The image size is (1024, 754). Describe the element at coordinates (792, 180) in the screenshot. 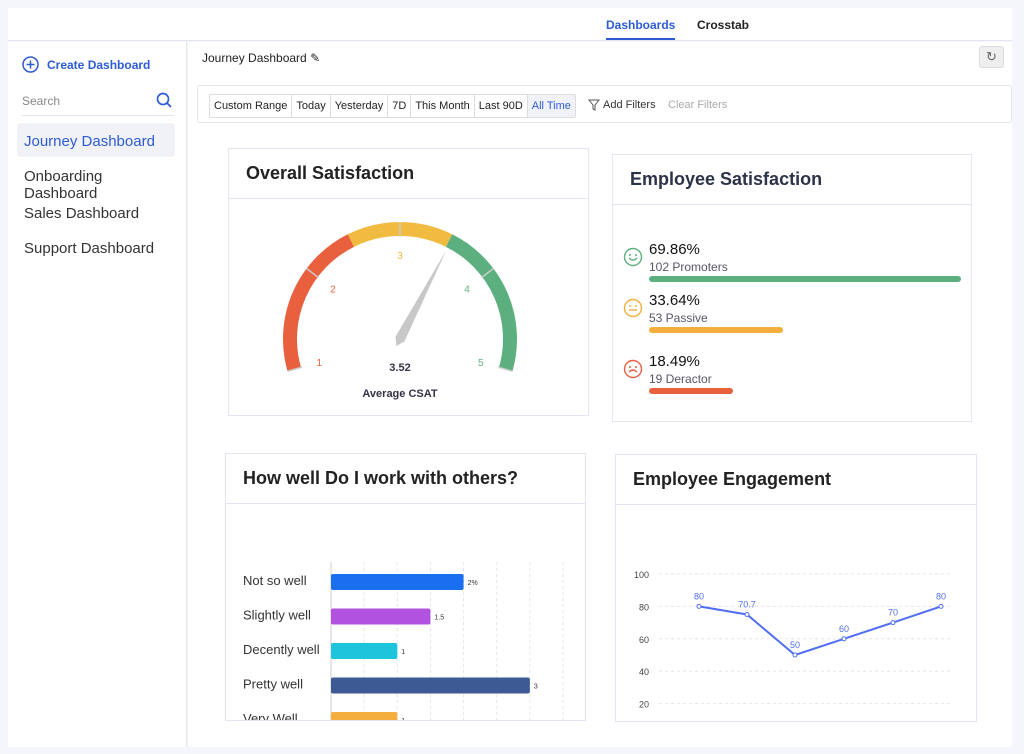

I see `card-title: Employee Satisfaction` at that location.